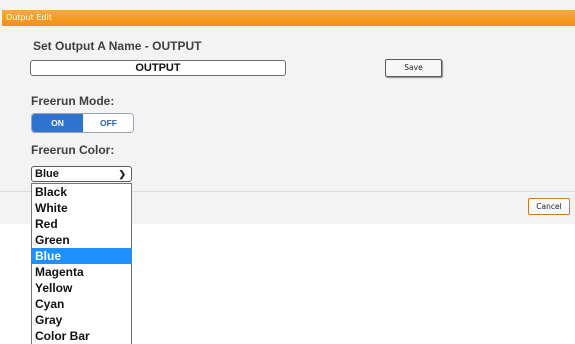  Describe the element at coordinates (81, 304) in the screenshot. I see `color-option-cyan: Cyan` at that location.